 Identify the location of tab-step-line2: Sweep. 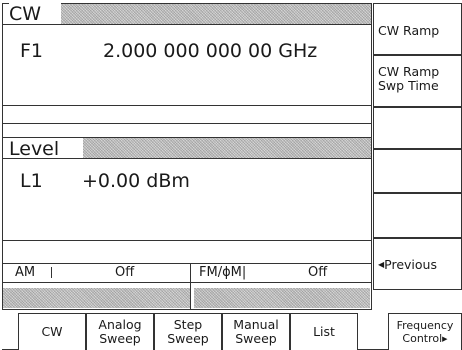
(188, 338).